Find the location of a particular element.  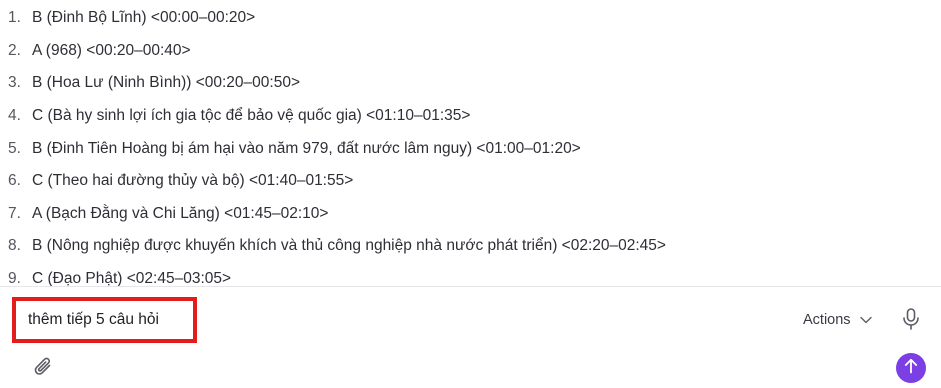

item-number: 2. is located at coordinates (14, 50).